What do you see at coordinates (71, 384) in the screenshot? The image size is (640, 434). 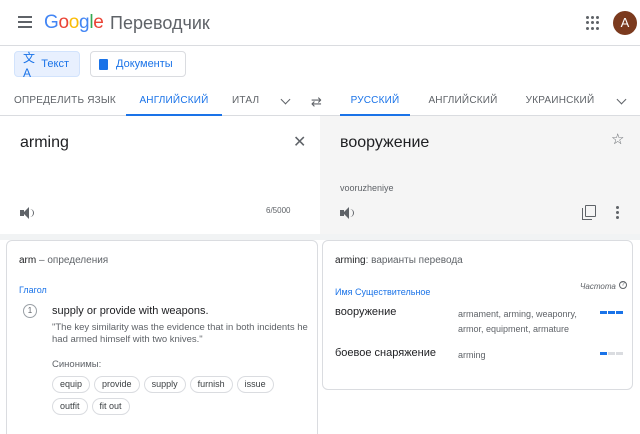 I see `synonym-chip: equip` at bounding box center [71, 384].